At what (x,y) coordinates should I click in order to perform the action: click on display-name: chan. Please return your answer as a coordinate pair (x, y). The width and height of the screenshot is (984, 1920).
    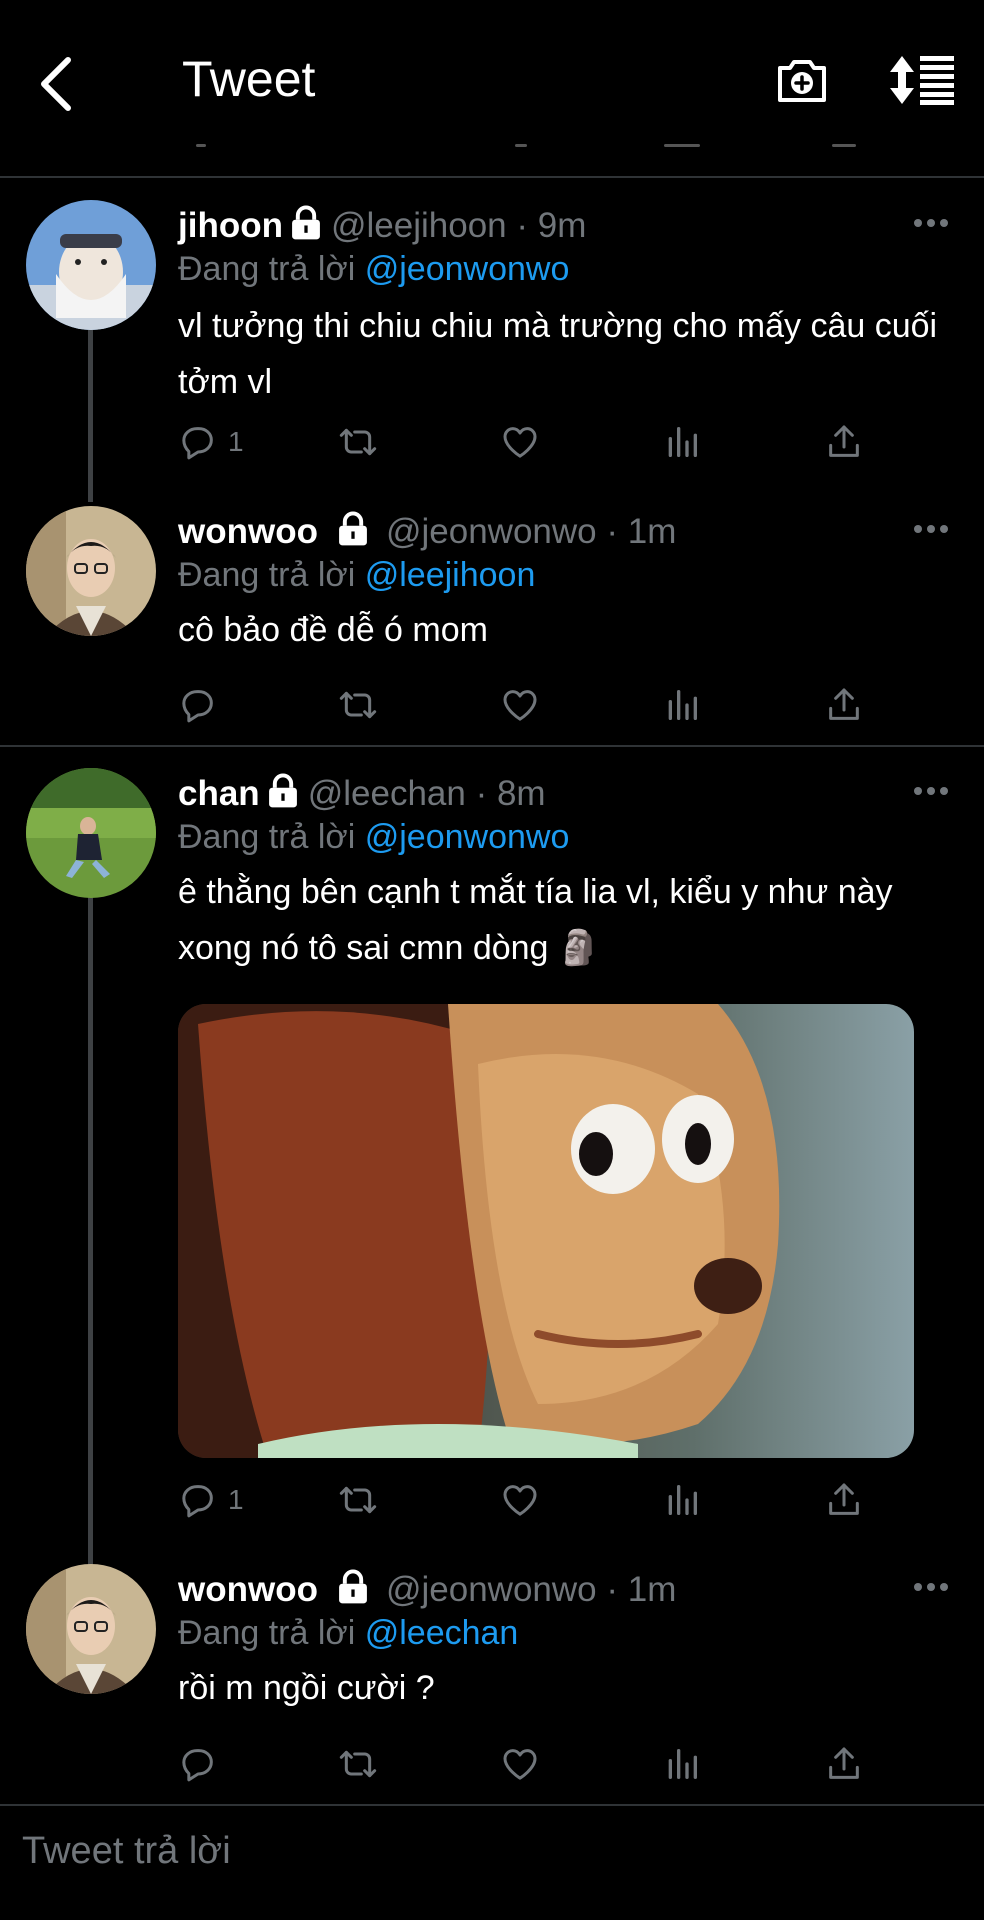
    Looking at the image, I should click on (219, 793).